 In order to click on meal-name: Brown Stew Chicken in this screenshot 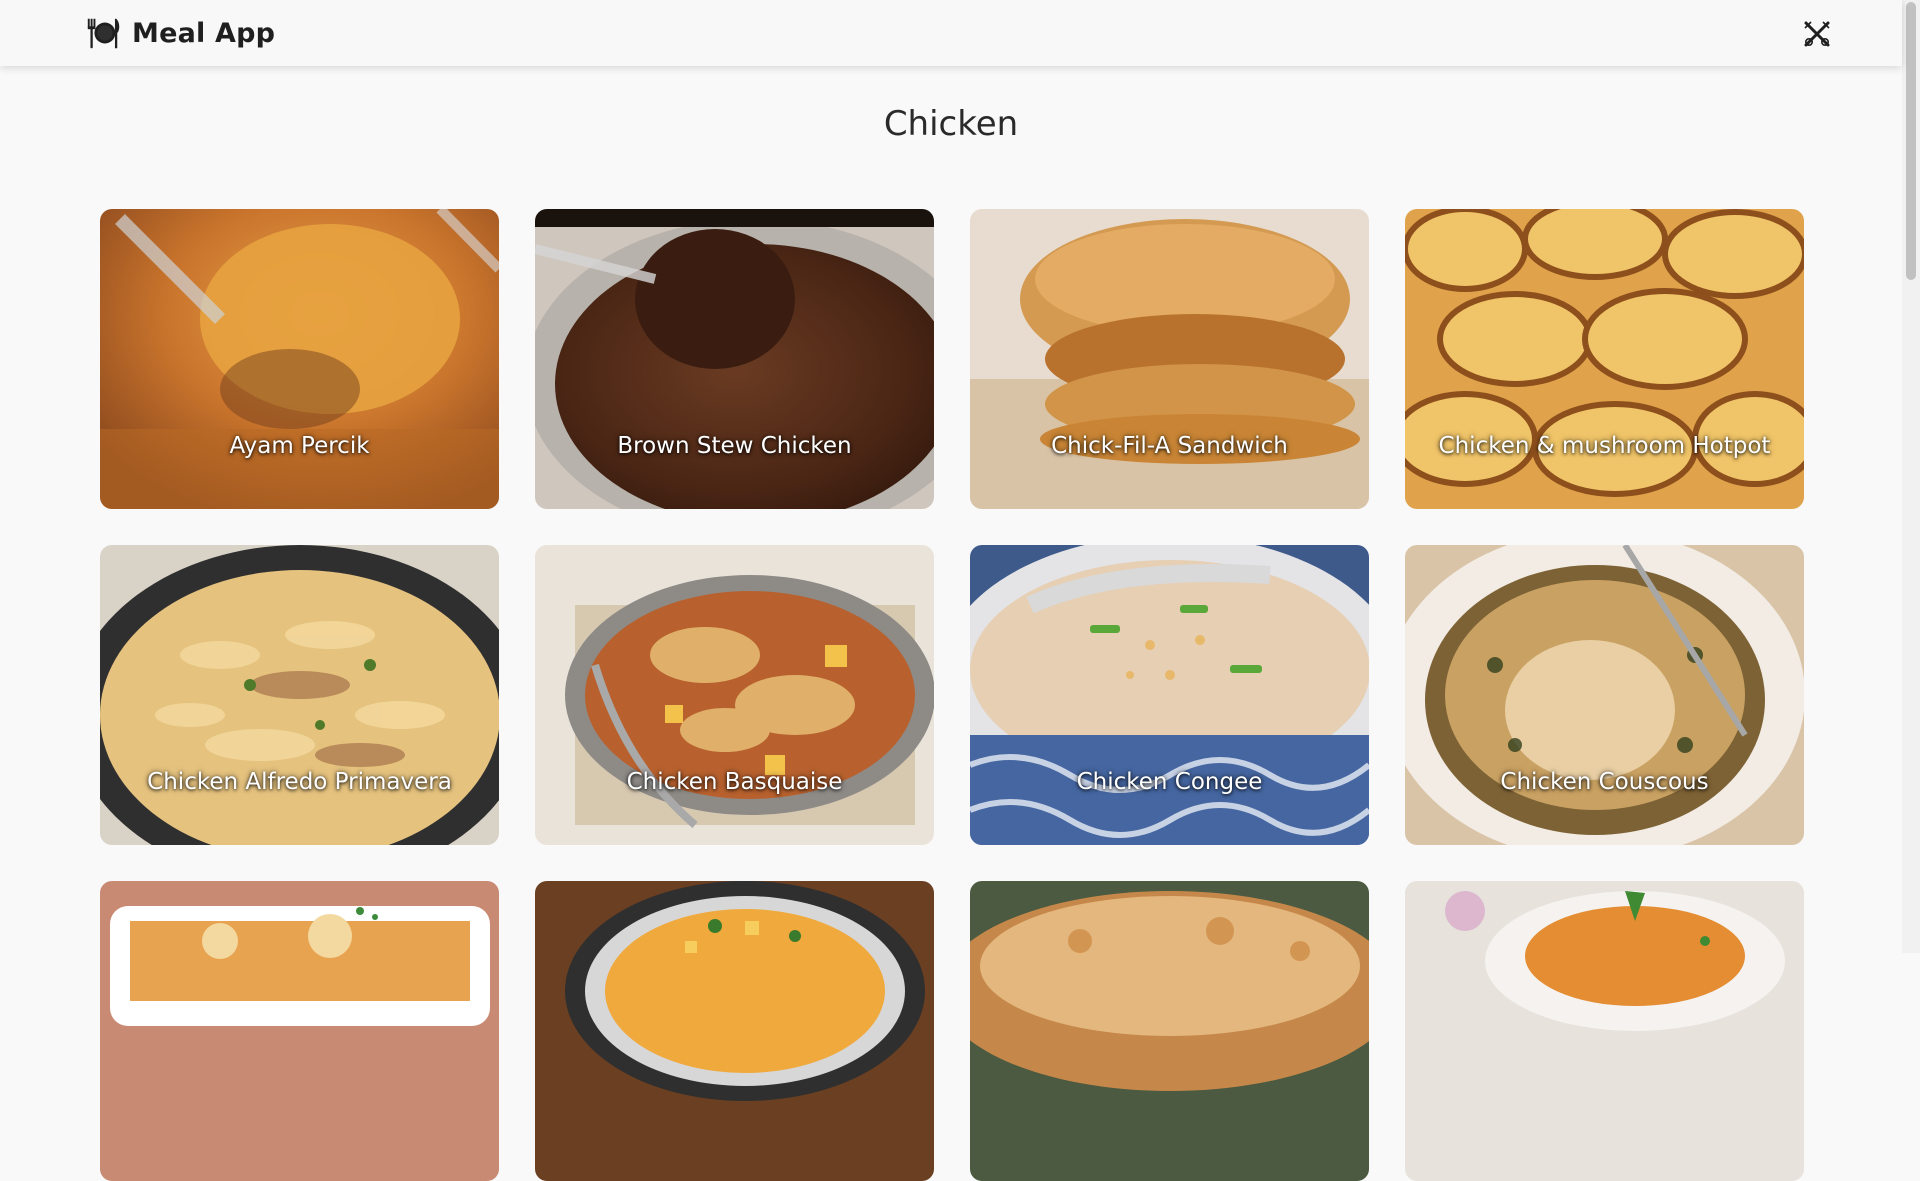, I will do `click(734, 446)`.